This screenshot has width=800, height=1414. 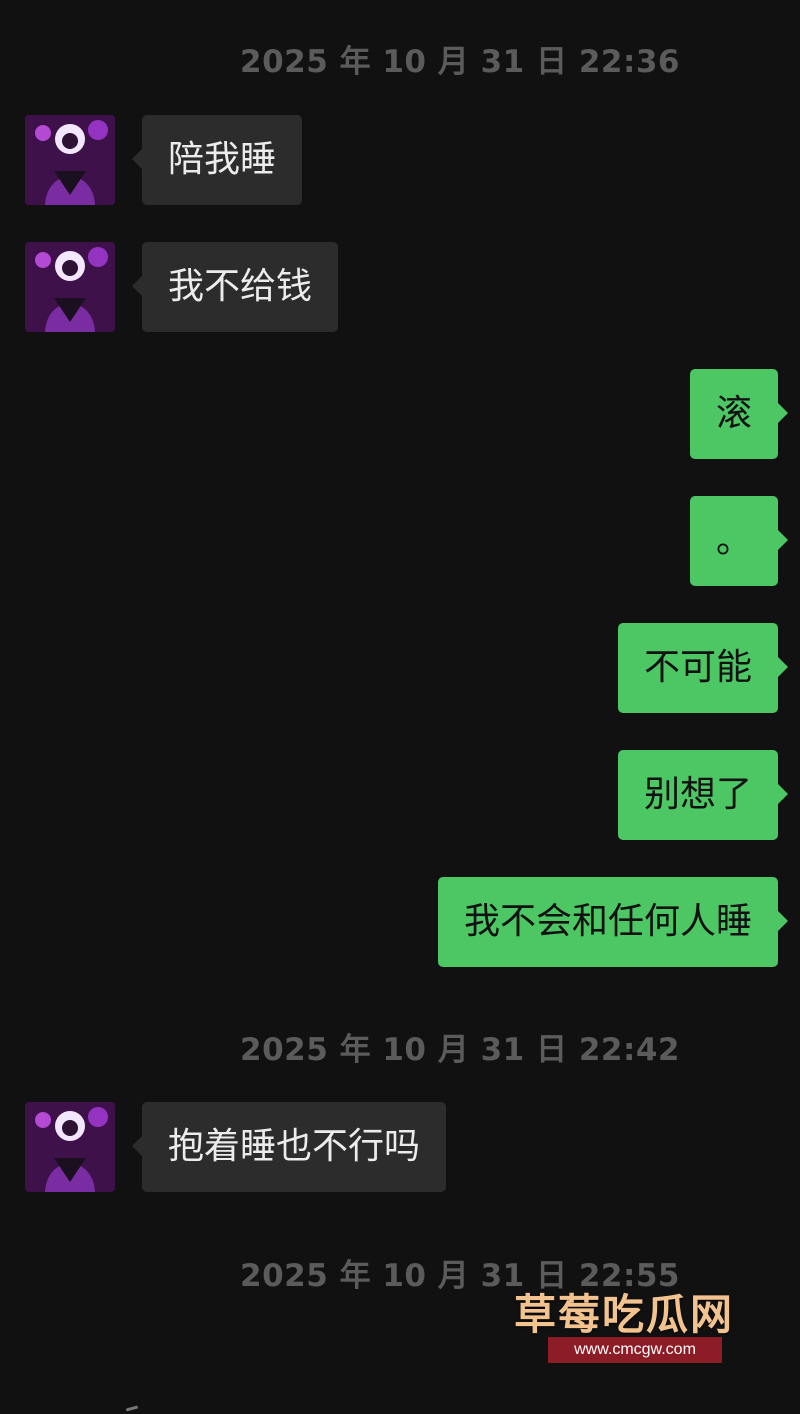 What do you see at coordinates (400, 542) in the screenshot?
I see `message-row: 。` at bounding box center [400, 542].